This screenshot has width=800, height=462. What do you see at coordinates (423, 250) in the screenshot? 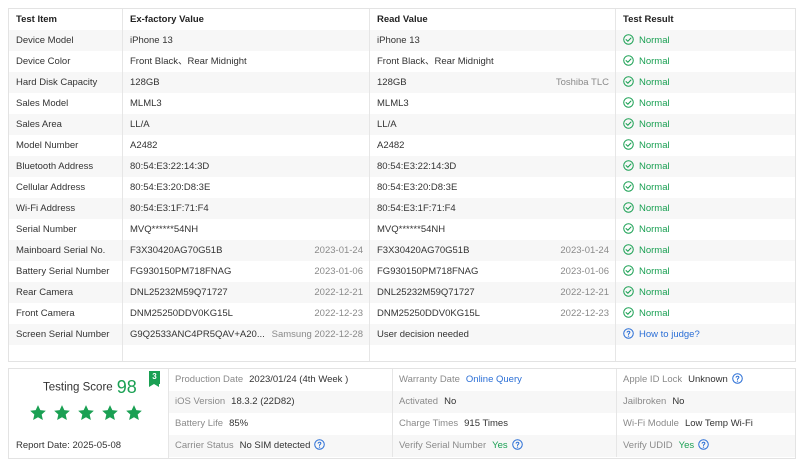
I see `read-value-text: F3X30420AG70G51B` at bounding box center [423, 250].